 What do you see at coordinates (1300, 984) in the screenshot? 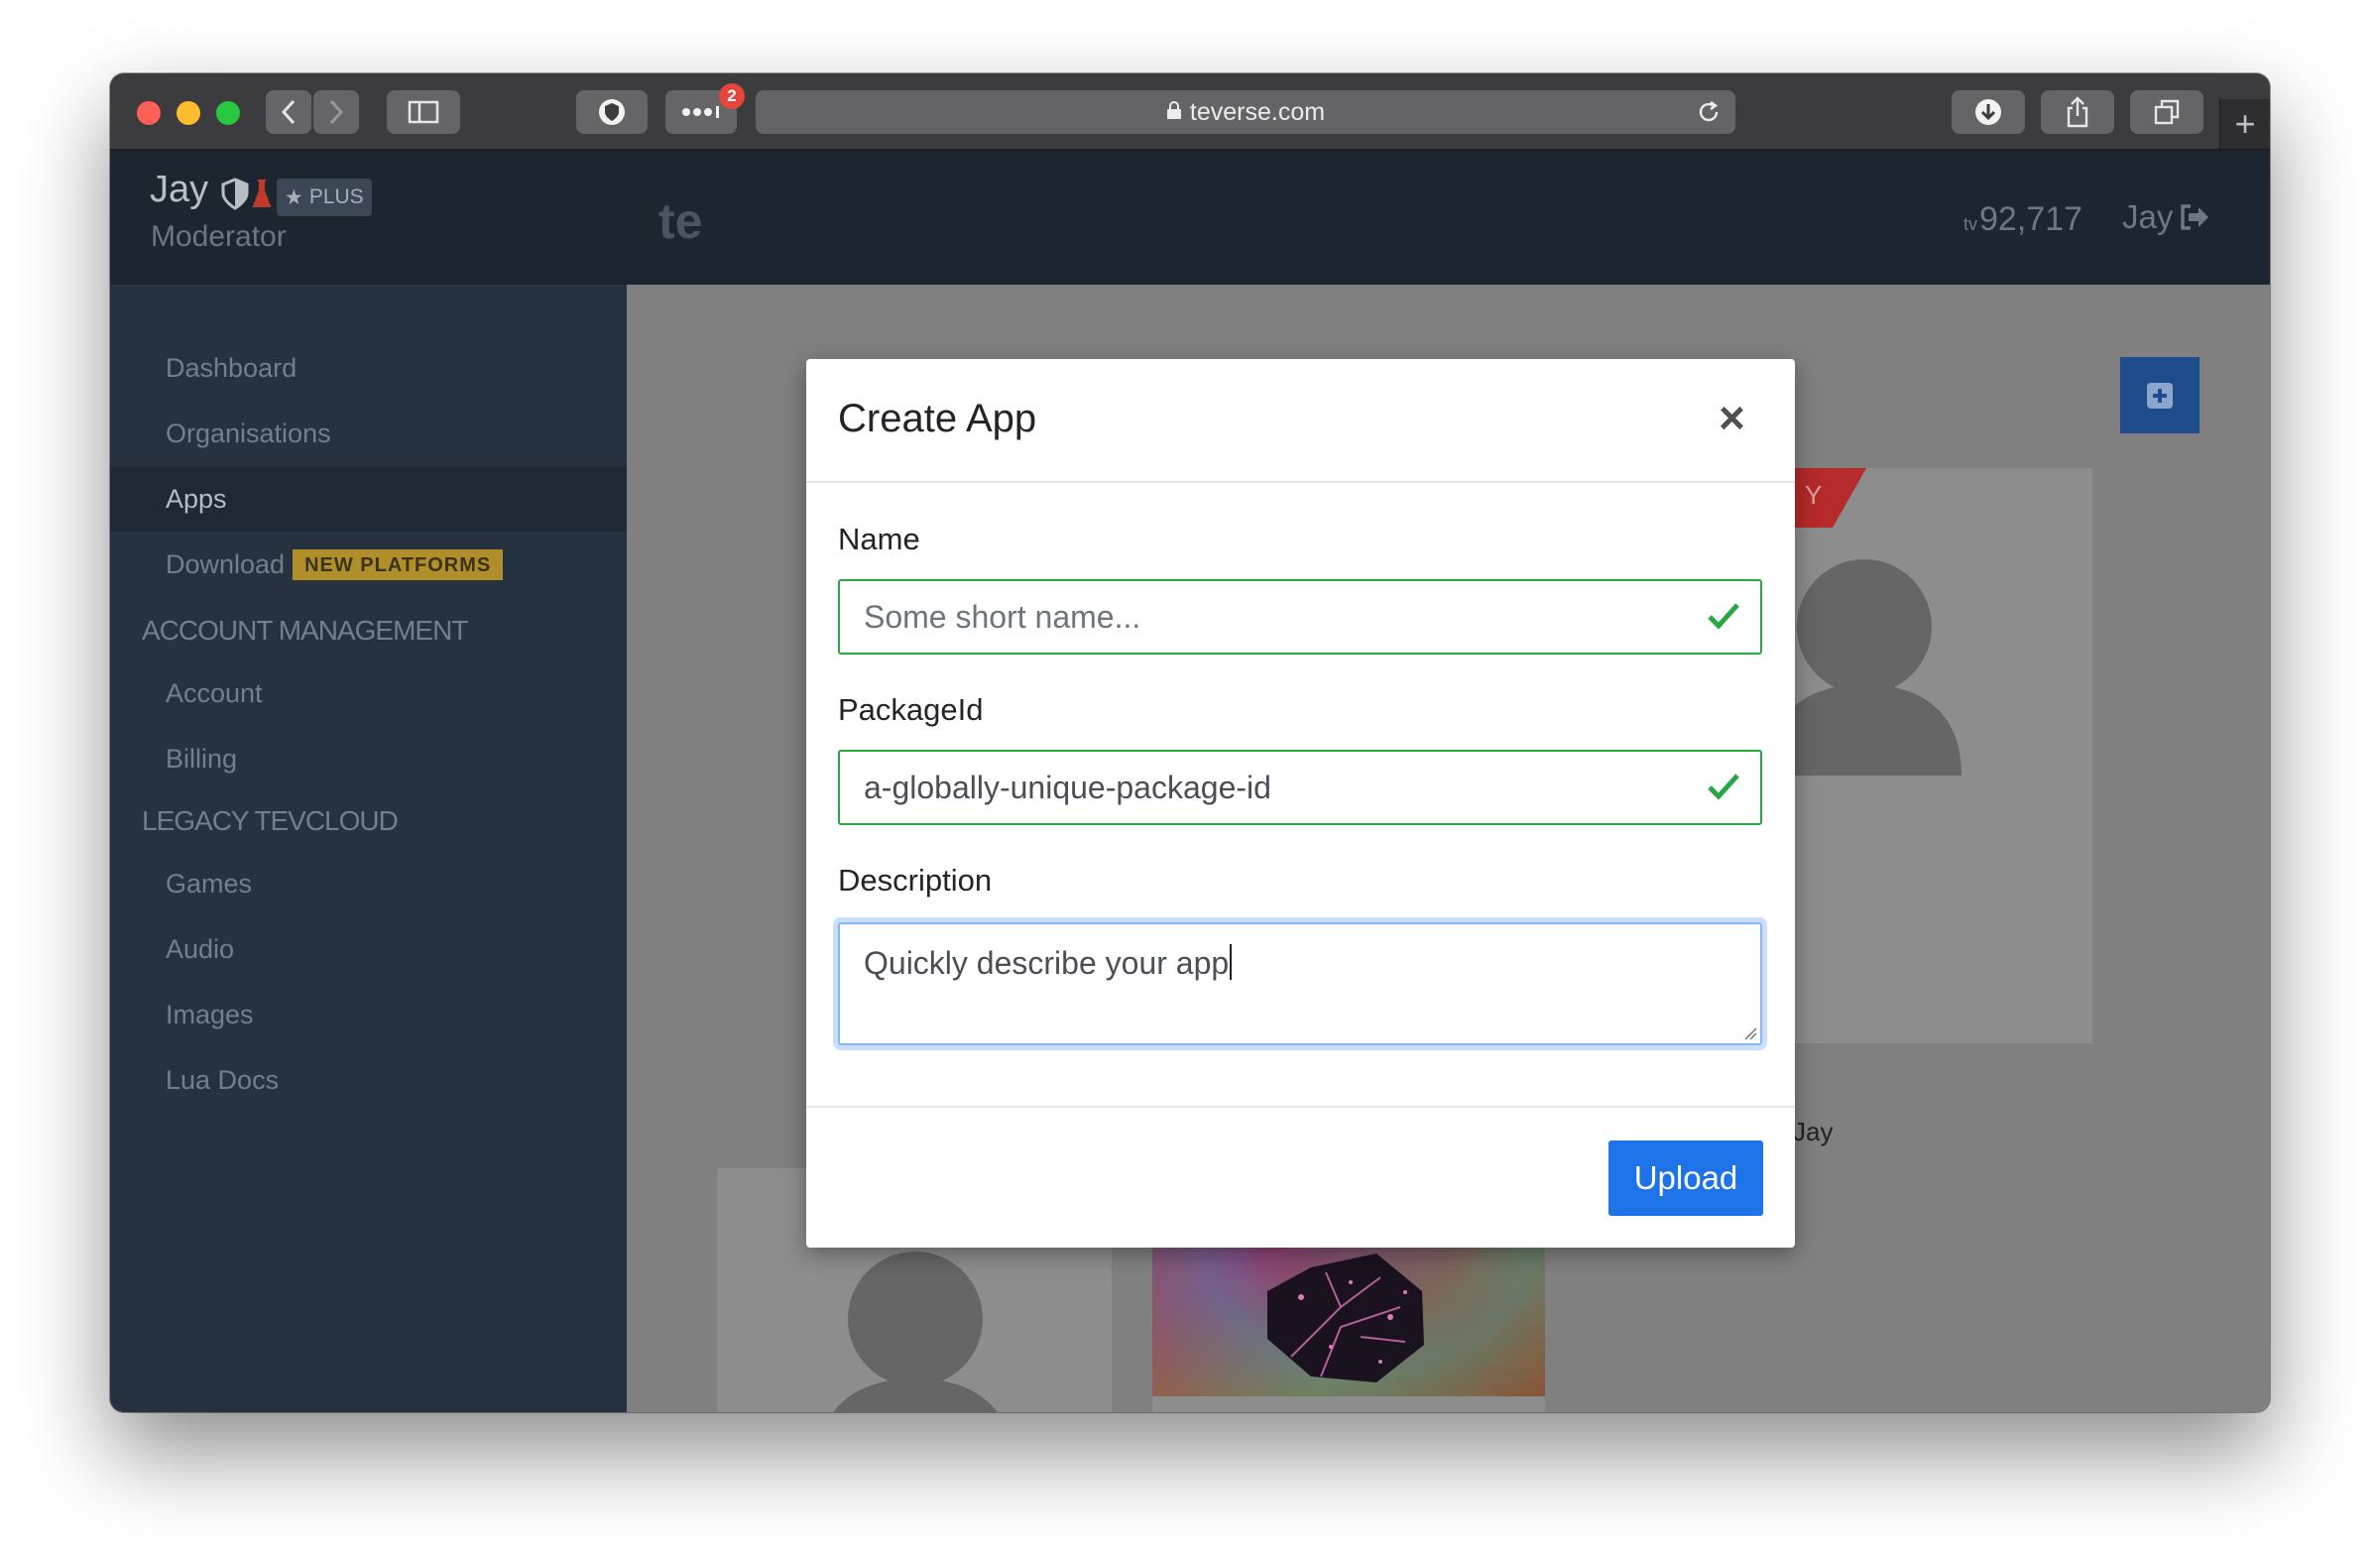
I see `description-textarea: Quickly describe your app` at bounding box center [1300, 984].